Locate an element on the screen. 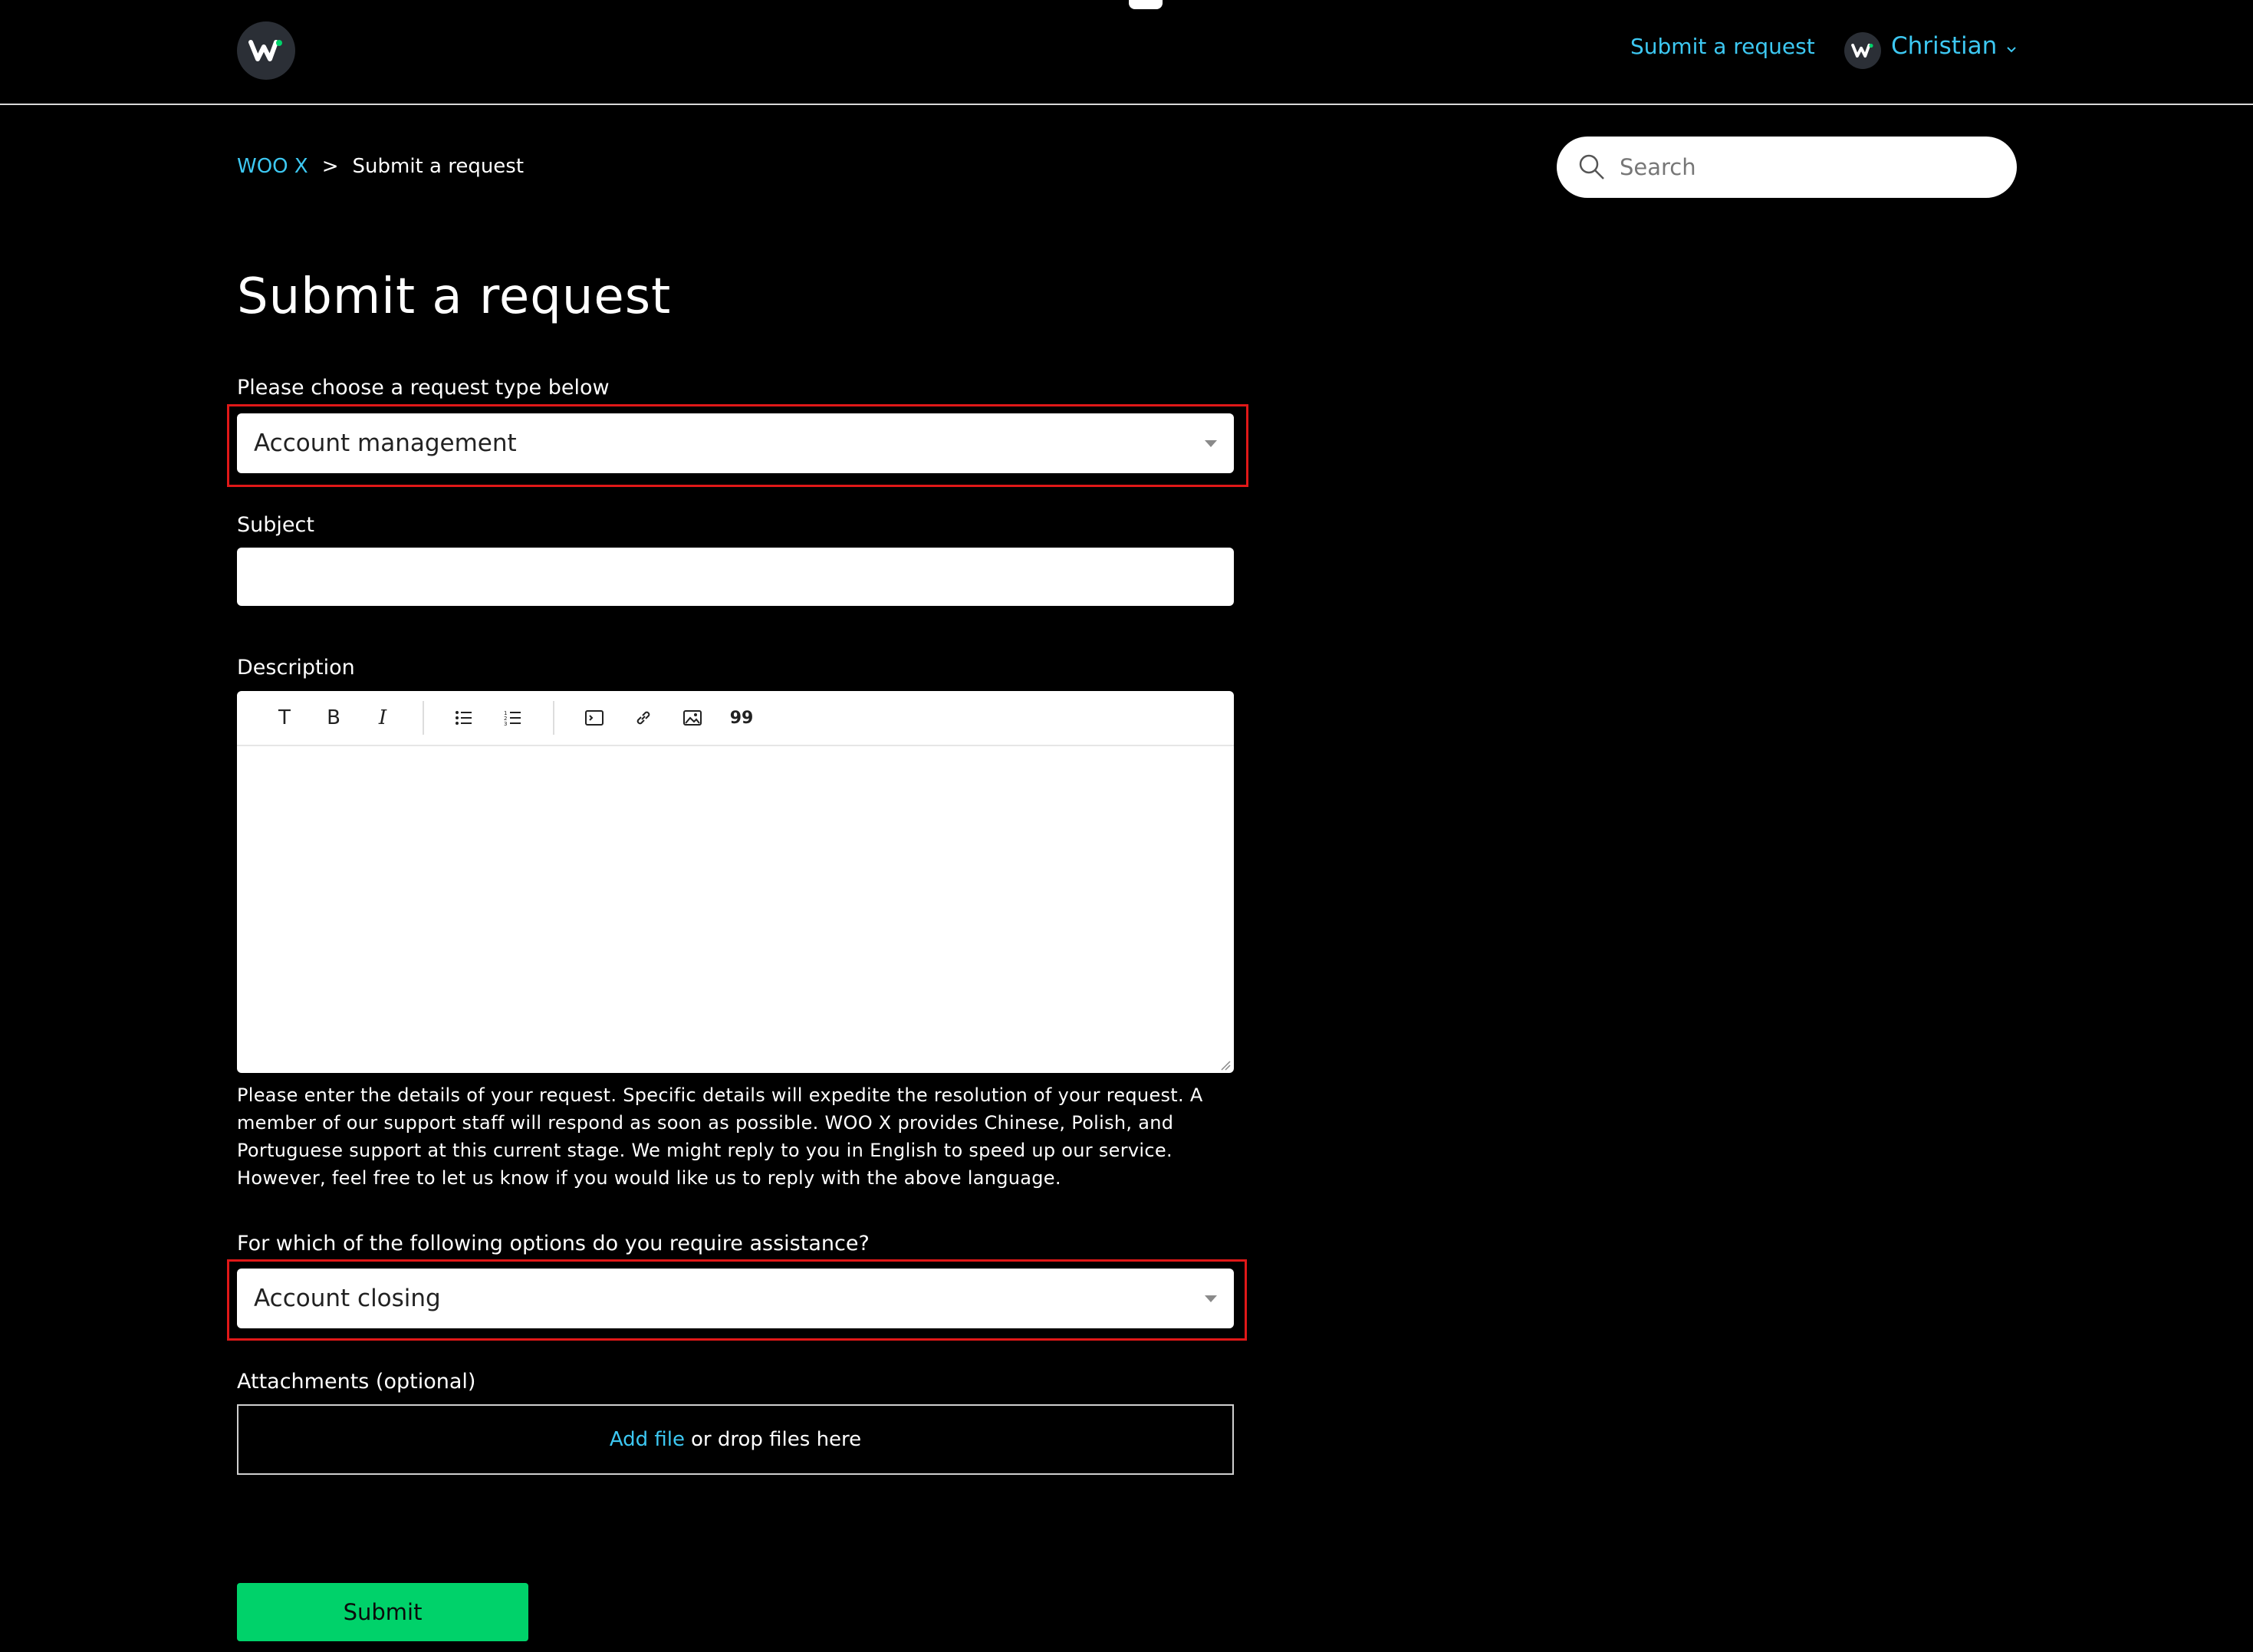  resize-handle-icon is located at coordinates (1225, 1065).